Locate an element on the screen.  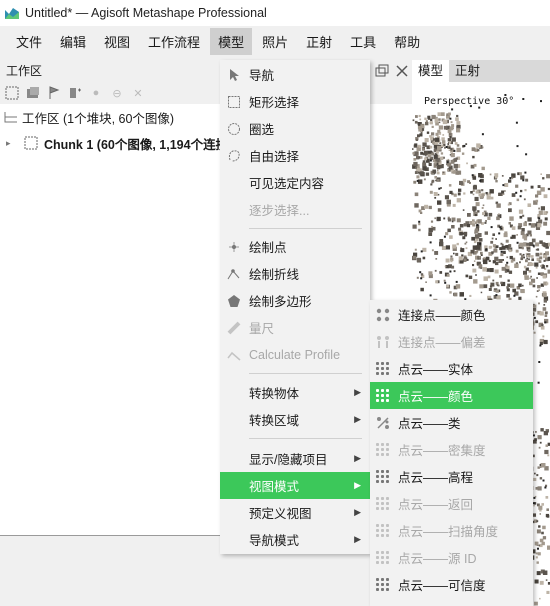
menu-item-ruler: 量尺 is located at coordinates (295, 327).